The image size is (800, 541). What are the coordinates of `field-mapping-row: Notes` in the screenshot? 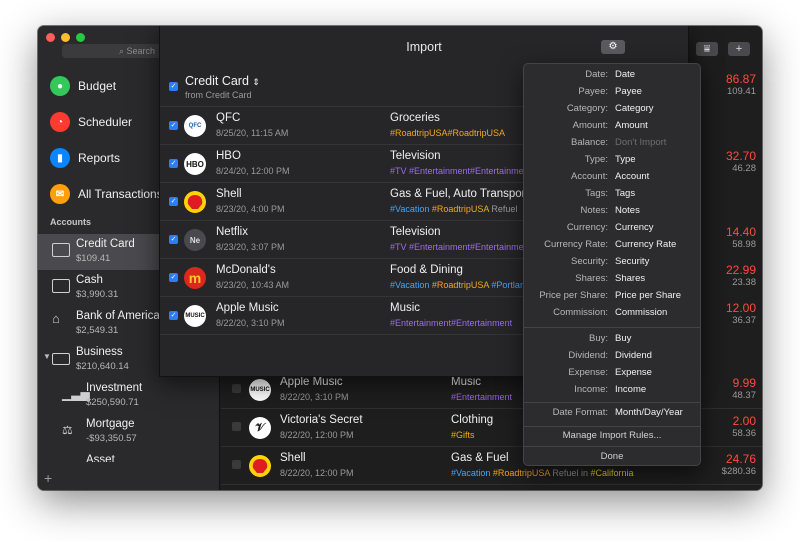 It's located at (612, 212).